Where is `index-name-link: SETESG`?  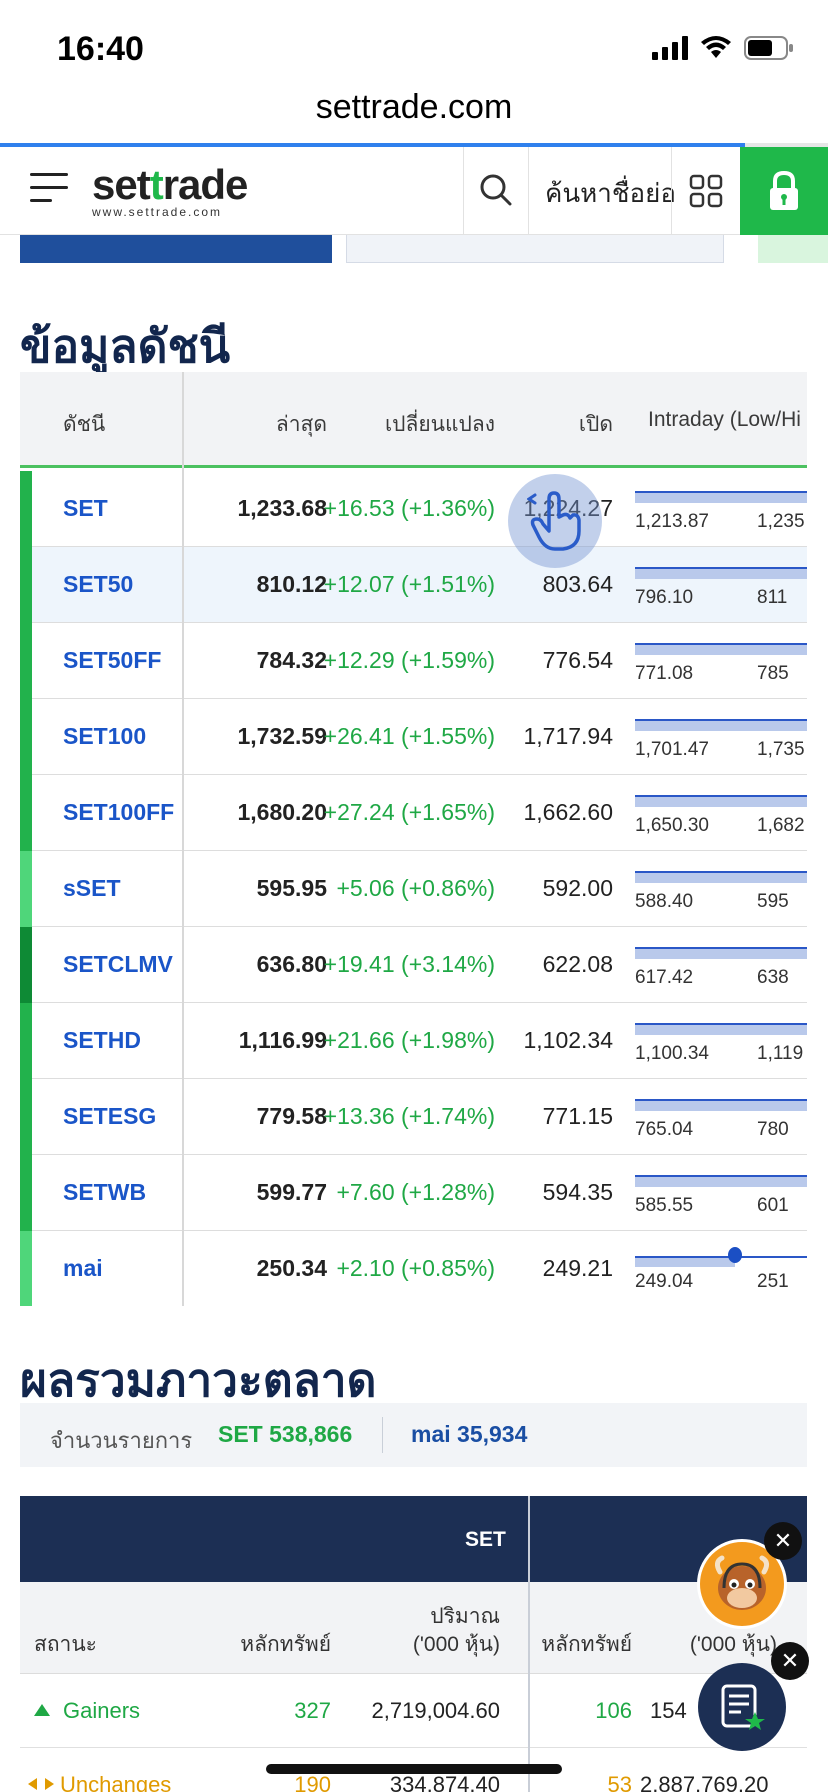
index-name-link: SETESG is located at coordinates (109, 1116).